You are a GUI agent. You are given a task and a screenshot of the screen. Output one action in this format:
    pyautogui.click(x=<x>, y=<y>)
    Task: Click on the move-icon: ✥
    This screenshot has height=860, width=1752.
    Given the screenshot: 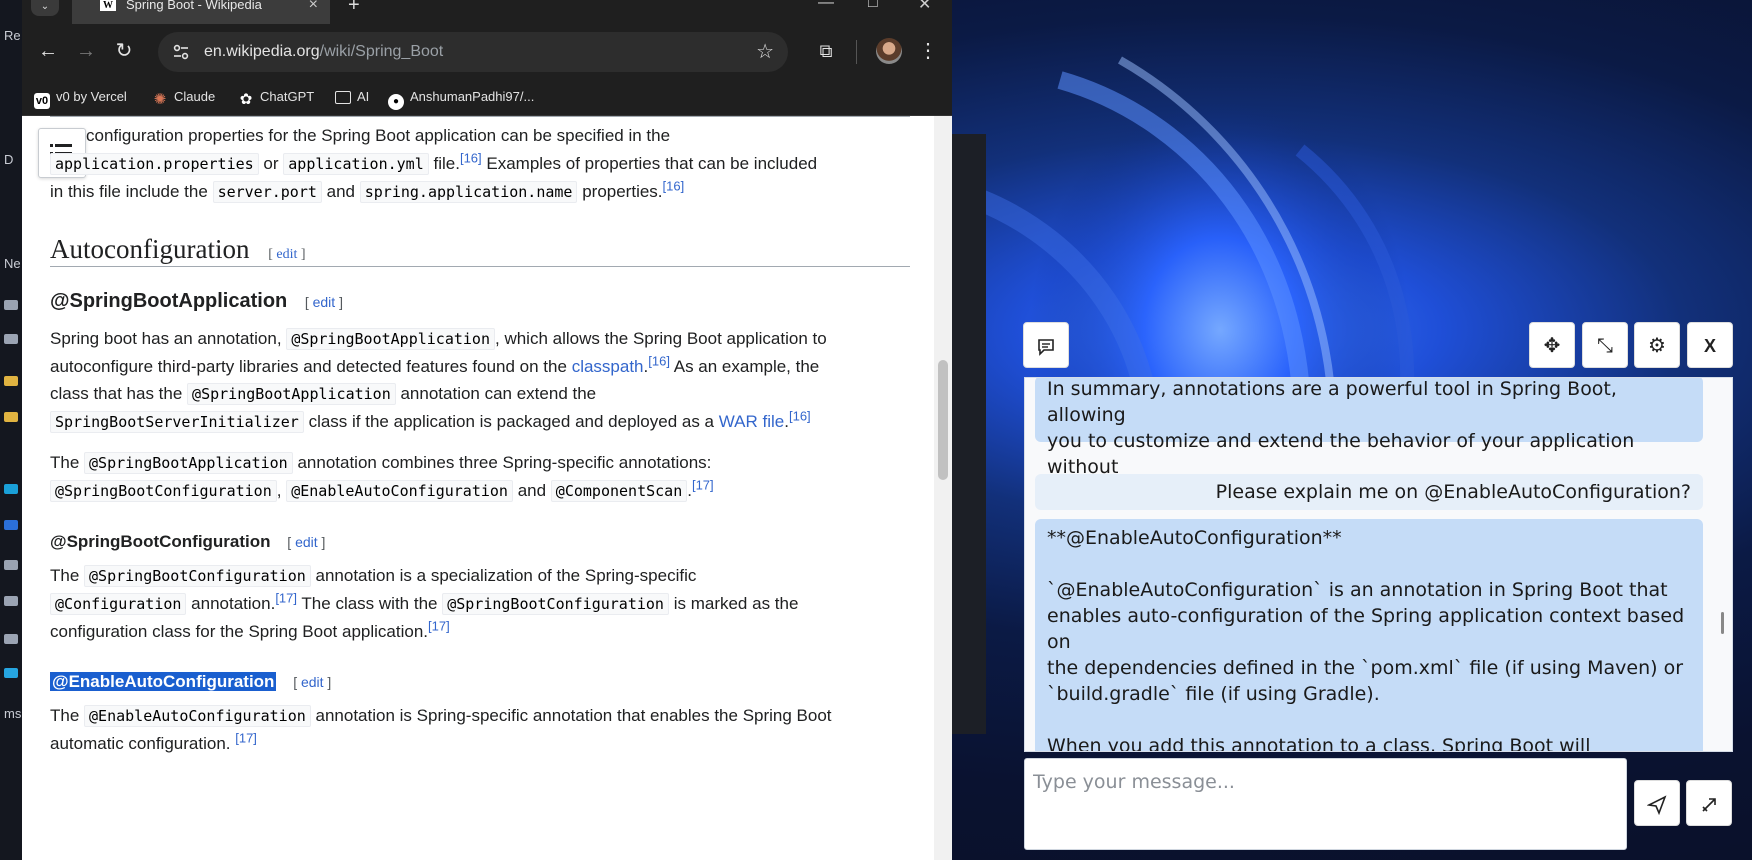 What is the action you would take?
    pyautogui.click(x=1552, y=346)
    